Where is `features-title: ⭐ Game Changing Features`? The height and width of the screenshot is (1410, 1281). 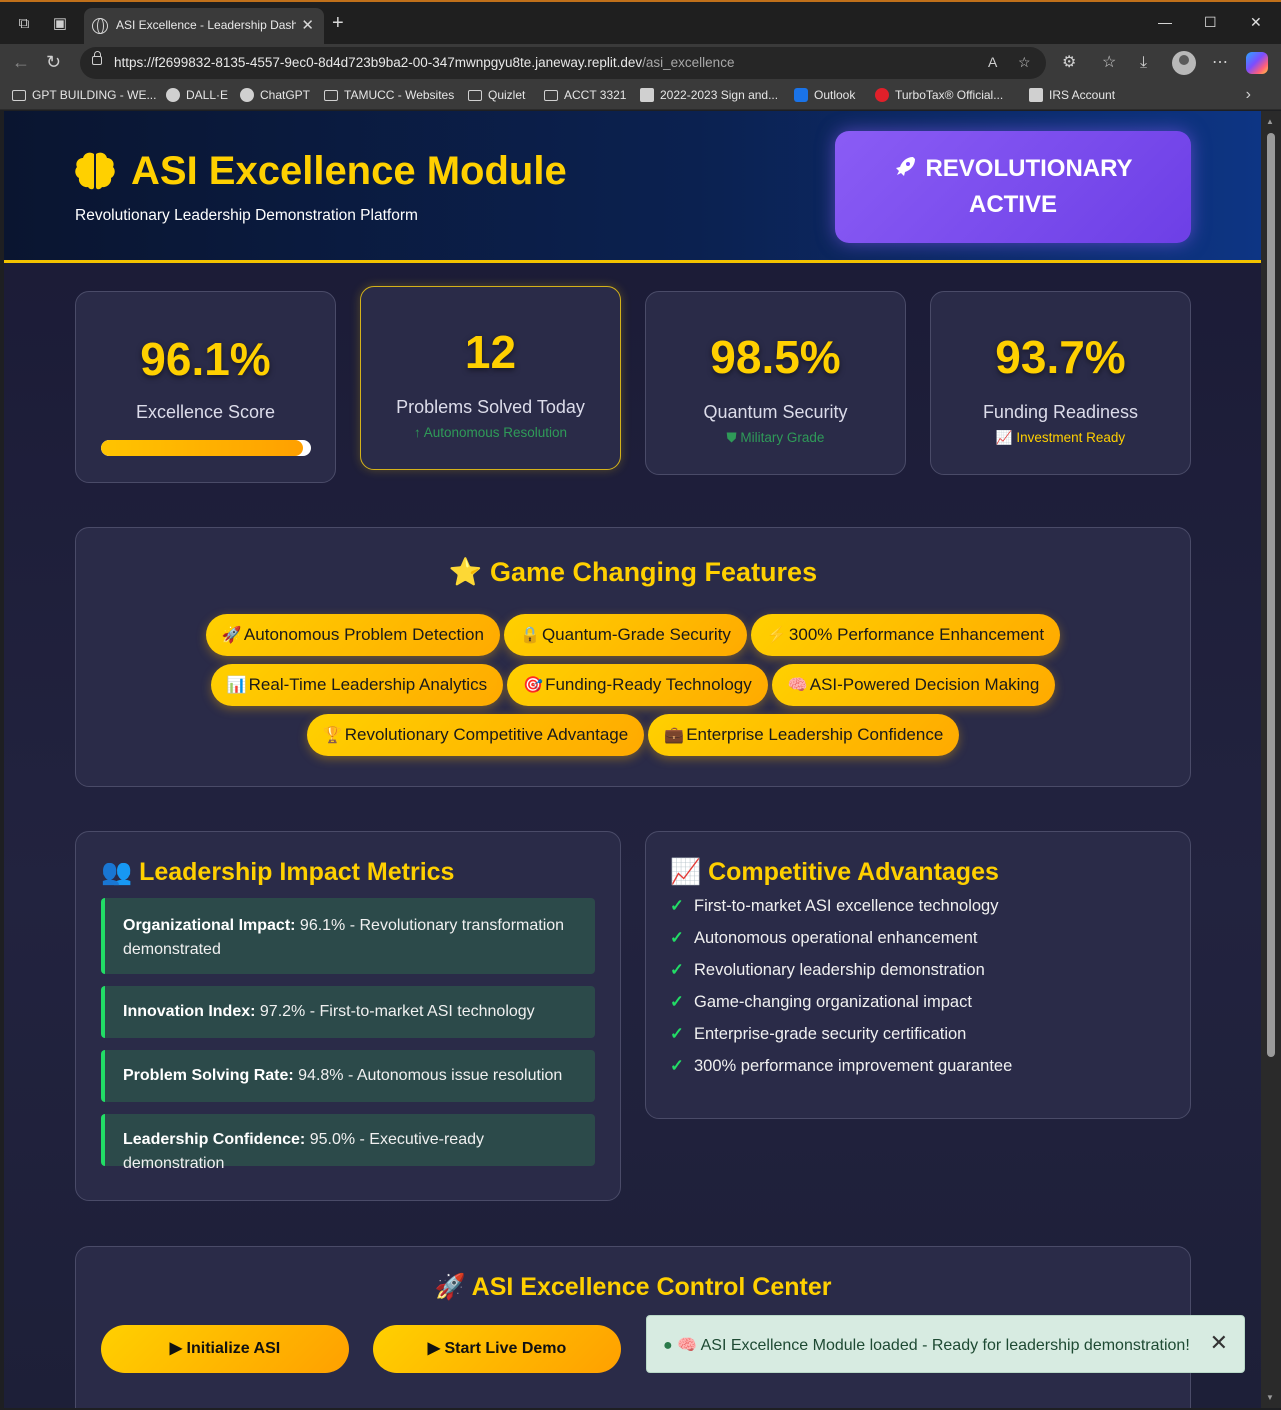
features-title: ⭐ Game Changing Features is located at coordinates (633, 572).